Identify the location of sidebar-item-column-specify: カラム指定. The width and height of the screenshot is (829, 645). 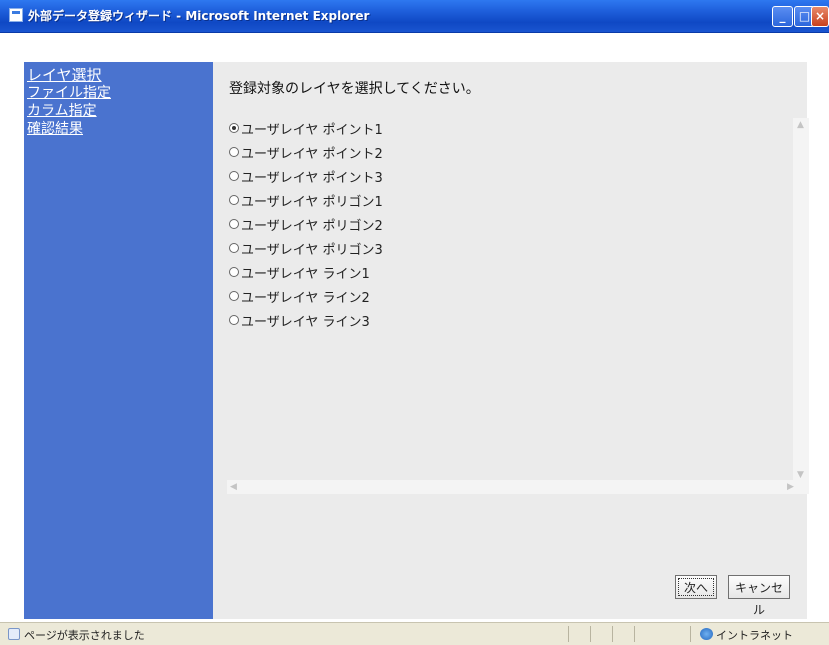
(62, 110).